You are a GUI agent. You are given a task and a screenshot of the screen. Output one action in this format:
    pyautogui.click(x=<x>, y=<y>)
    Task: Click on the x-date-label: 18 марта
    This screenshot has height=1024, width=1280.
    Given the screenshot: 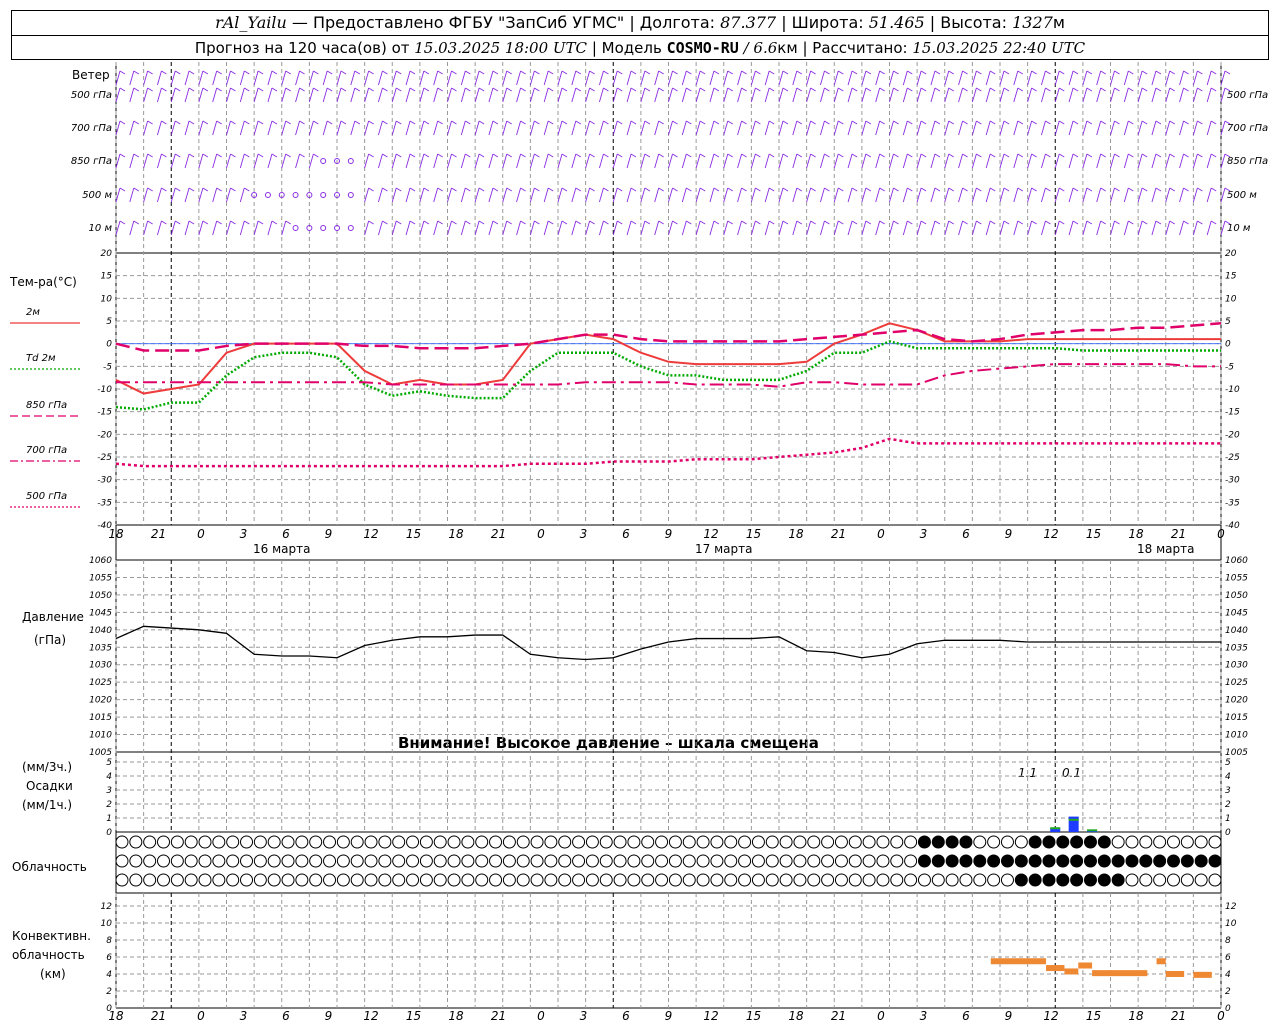 What is the action you would take?
    pyautogui.click(x=1165, y=549)
    